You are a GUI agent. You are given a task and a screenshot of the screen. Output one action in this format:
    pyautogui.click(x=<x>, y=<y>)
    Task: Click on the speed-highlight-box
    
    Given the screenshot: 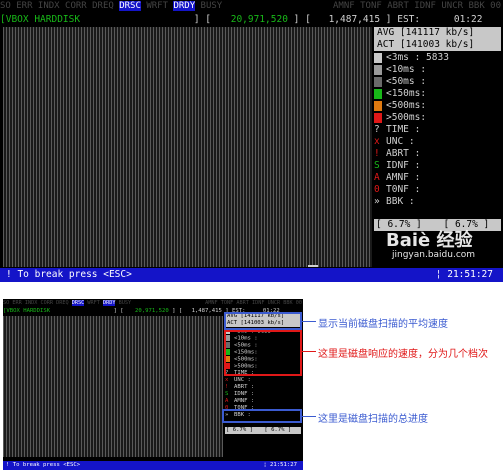 What is the action you would take?
    pyautogui.click(x=263, y=321)
    